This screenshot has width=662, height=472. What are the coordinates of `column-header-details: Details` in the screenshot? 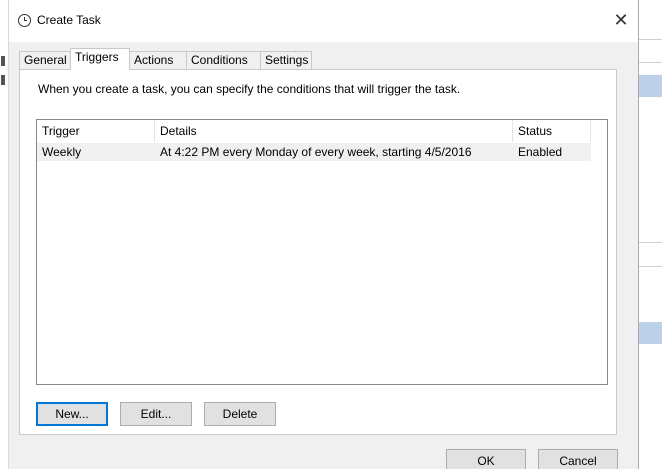 It's located at (334, 131).